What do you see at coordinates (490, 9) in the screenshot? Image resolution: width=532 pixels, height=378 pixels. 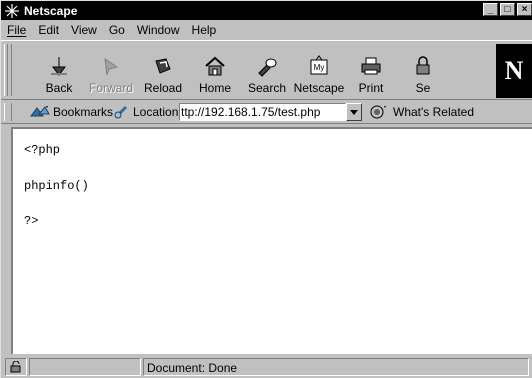 I see `minimize-button: _` at bounding box center [490, 9].